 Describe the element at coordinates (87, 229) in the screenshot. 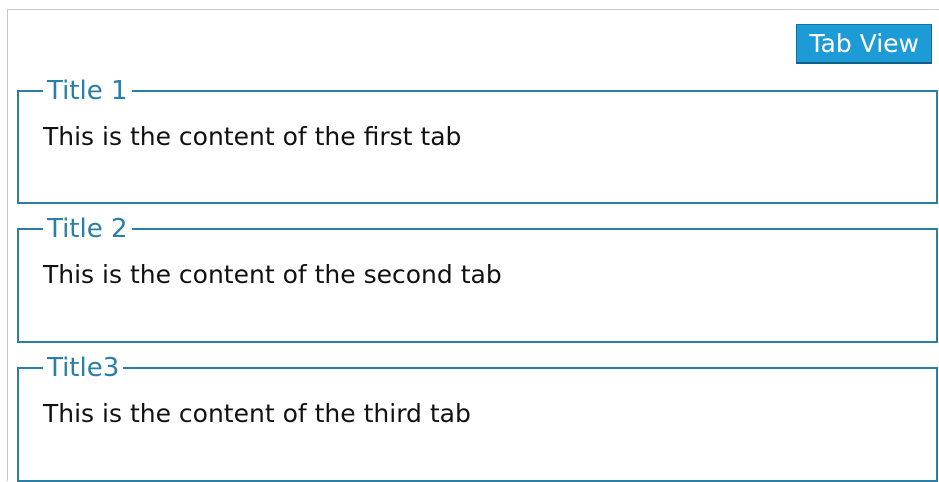

I see `panel-title-2: Title 2` at that location.